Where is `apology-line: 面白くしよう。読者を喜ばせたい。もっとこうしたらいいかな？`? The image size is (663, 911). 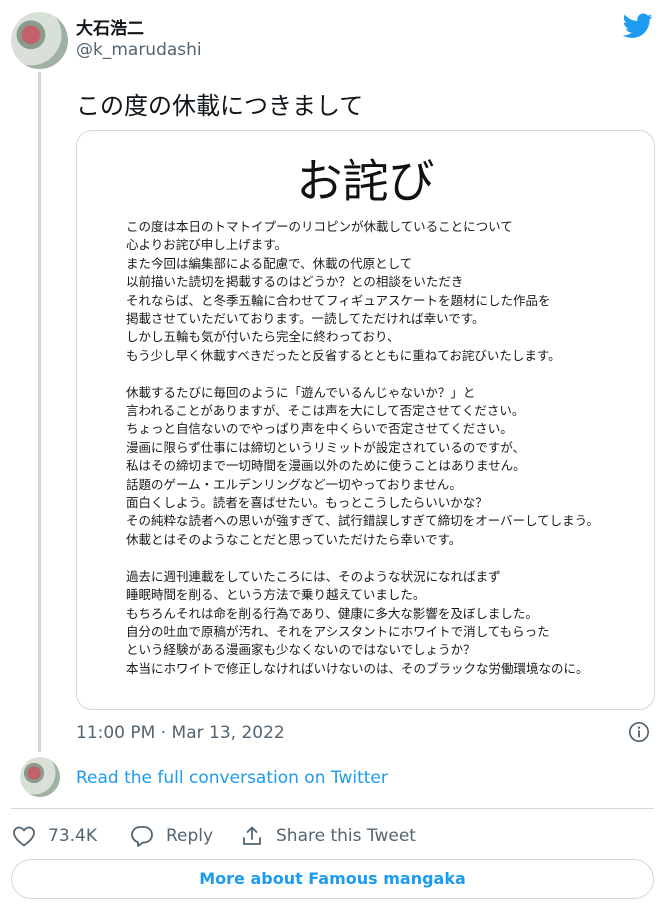 apology-line: 面白くしよう。読者を喜ばせたい。もっとこうしたらいいかな？ is located at coordinates (307, 503).